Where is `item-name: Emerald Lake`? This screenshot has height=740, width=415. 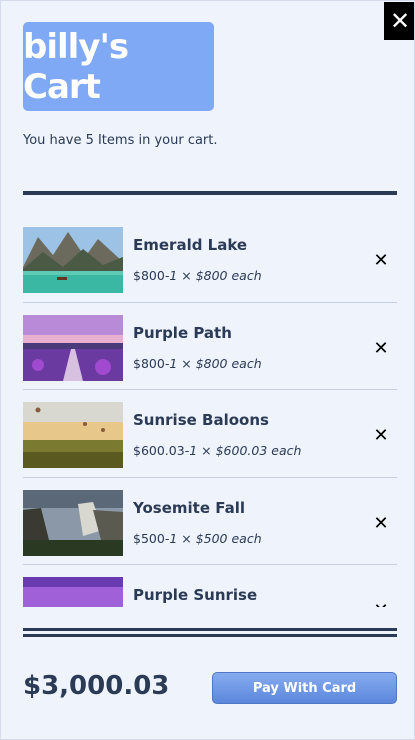 item-name: Emerald Lake is located at coordinates (190, 245).